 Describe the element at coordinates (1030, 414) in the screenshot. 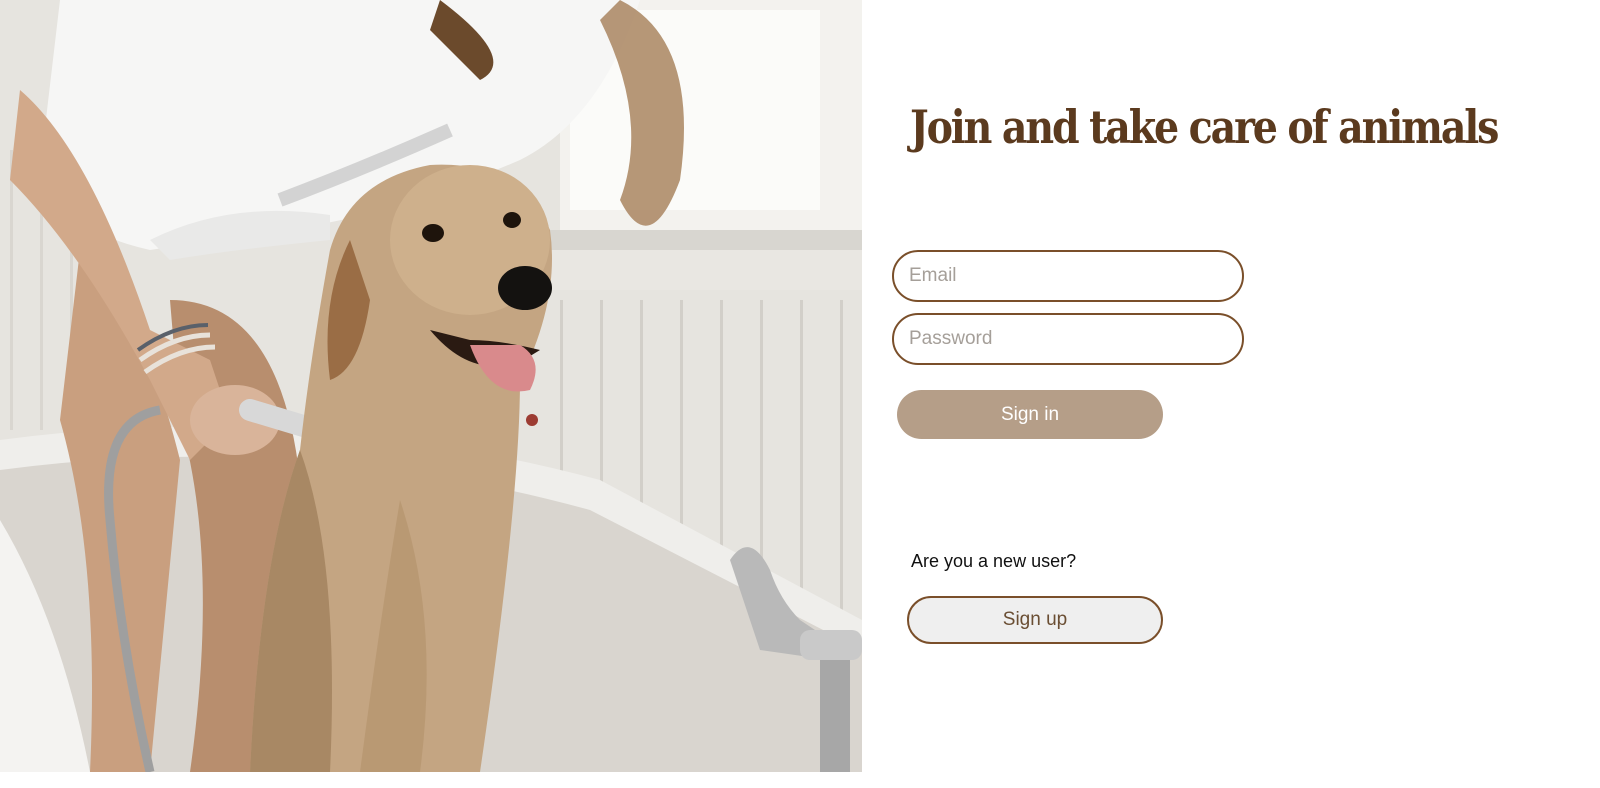

I see `sign-in-button: Sign in` at that location.